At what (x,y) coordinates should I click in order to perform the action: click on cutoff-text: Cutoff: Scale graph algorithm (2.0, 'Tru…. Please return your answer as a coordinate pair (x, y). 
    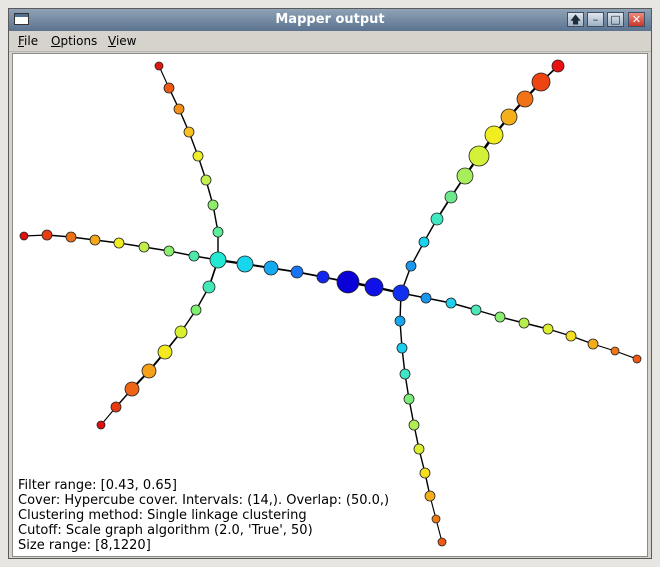
    Looking at the image, I should click on (165, 530).